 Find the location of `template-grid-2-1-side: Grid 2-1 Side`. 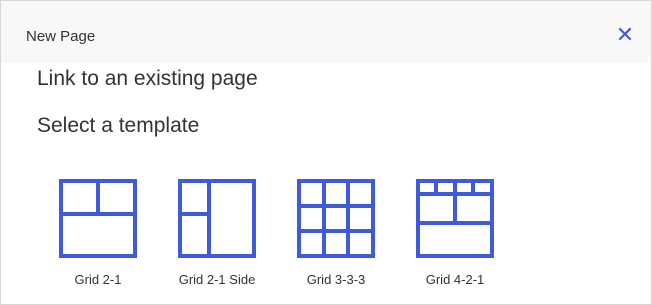

template-grid-2-1-side: Grid 2-1 Side is located at coordinates (217, 235).